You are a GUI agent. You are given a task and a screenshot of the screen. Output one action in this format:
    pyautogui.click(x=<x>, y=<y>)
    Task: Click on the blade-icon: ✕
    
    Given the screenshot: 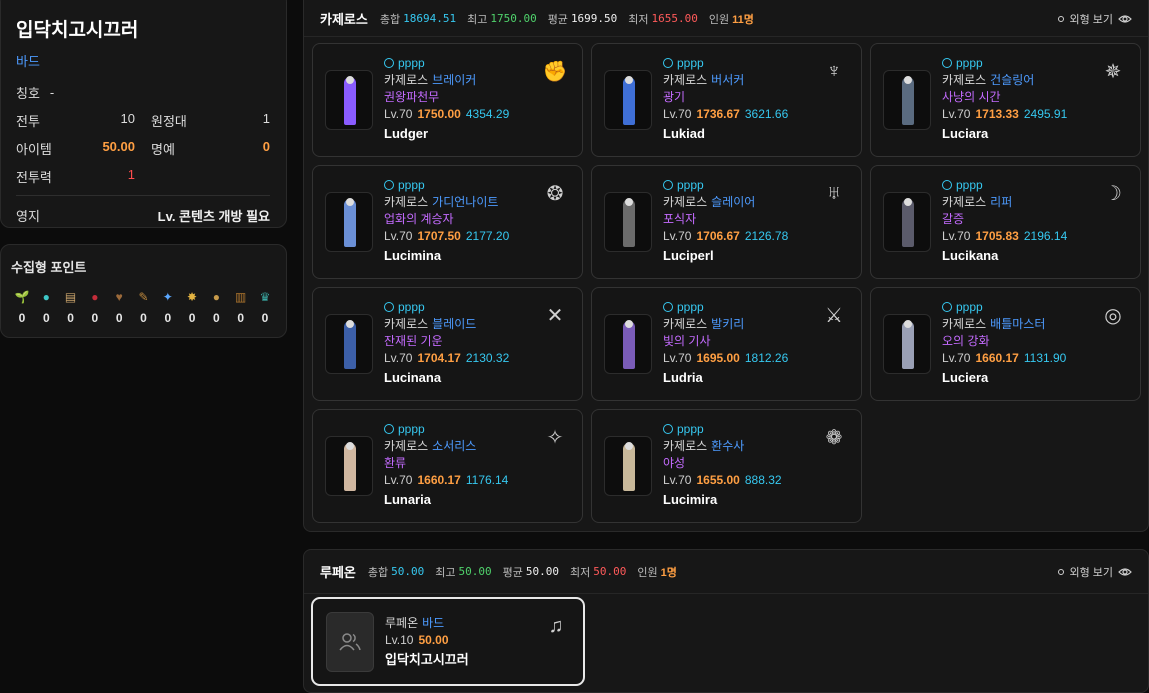 What is the action you would take?
    pyautogui.click(x=555, y=315)
    